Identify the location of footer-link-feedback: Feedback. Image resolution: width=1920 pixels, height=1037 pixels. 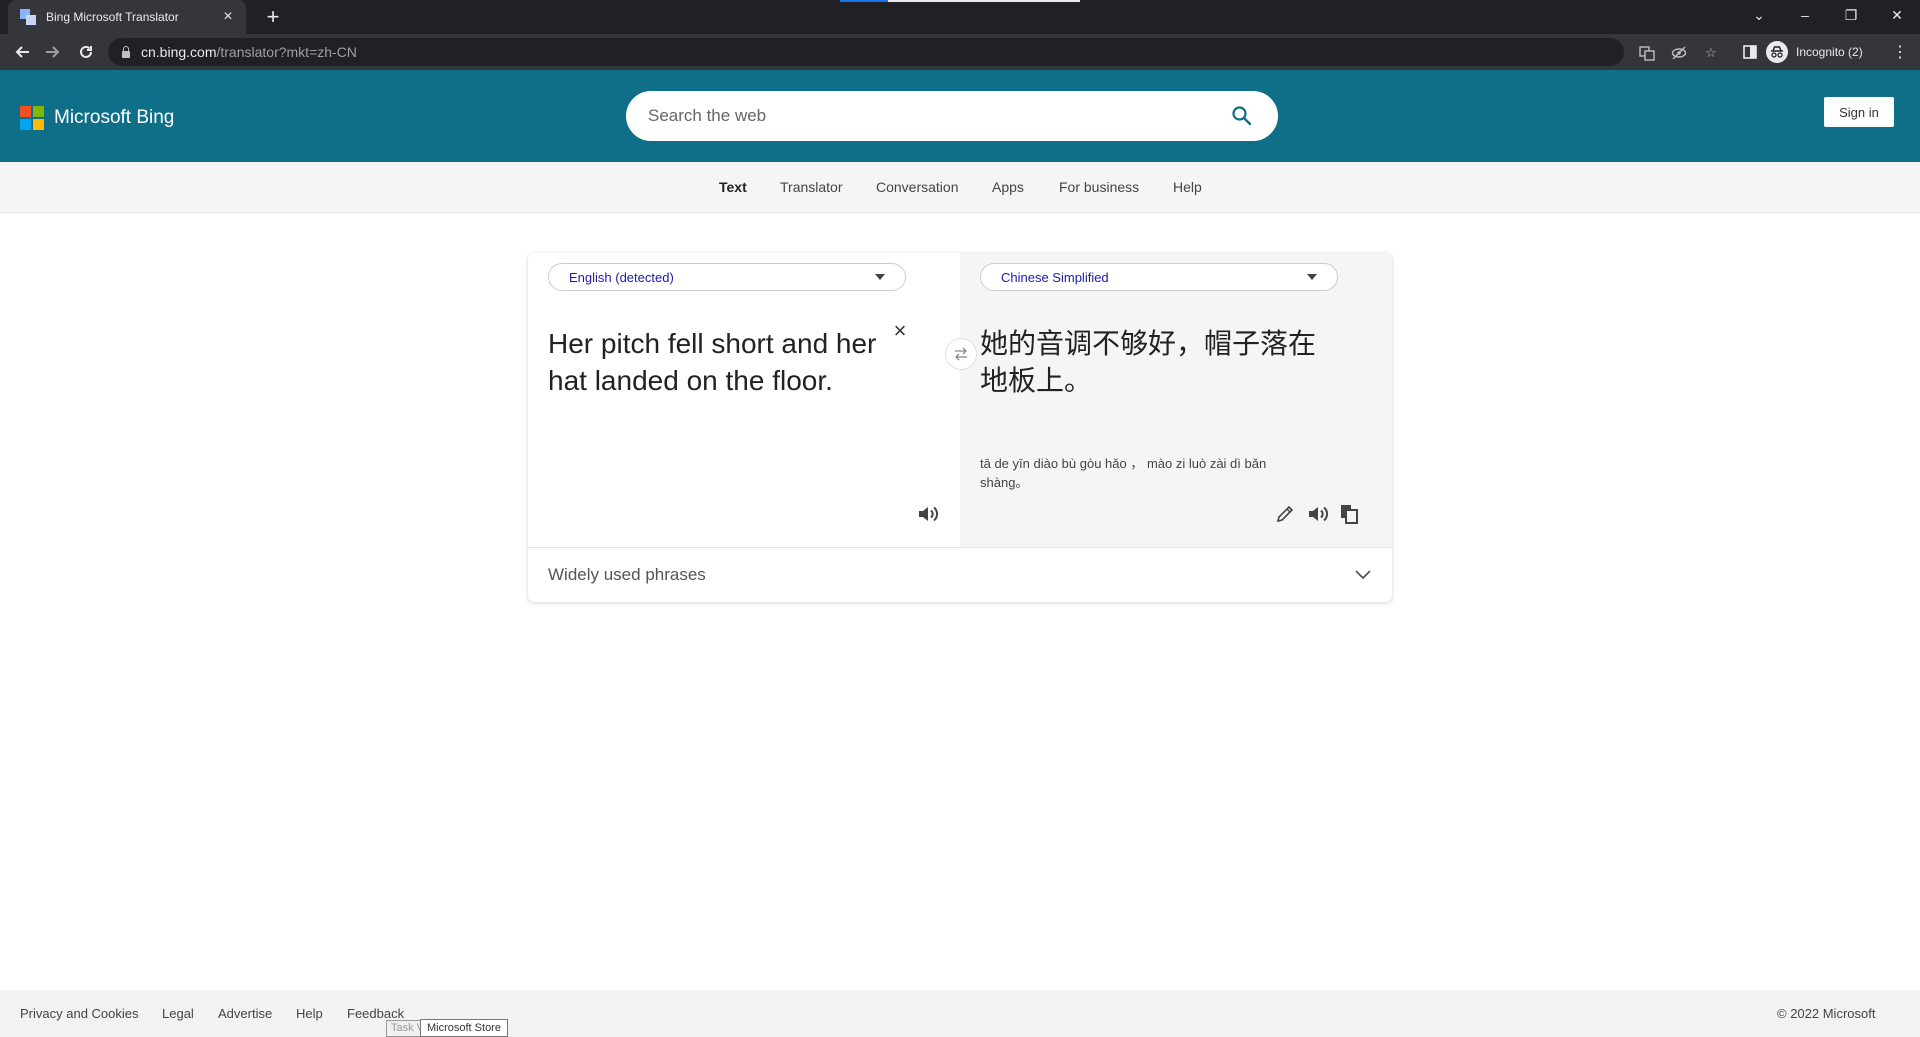
(375, 1013).